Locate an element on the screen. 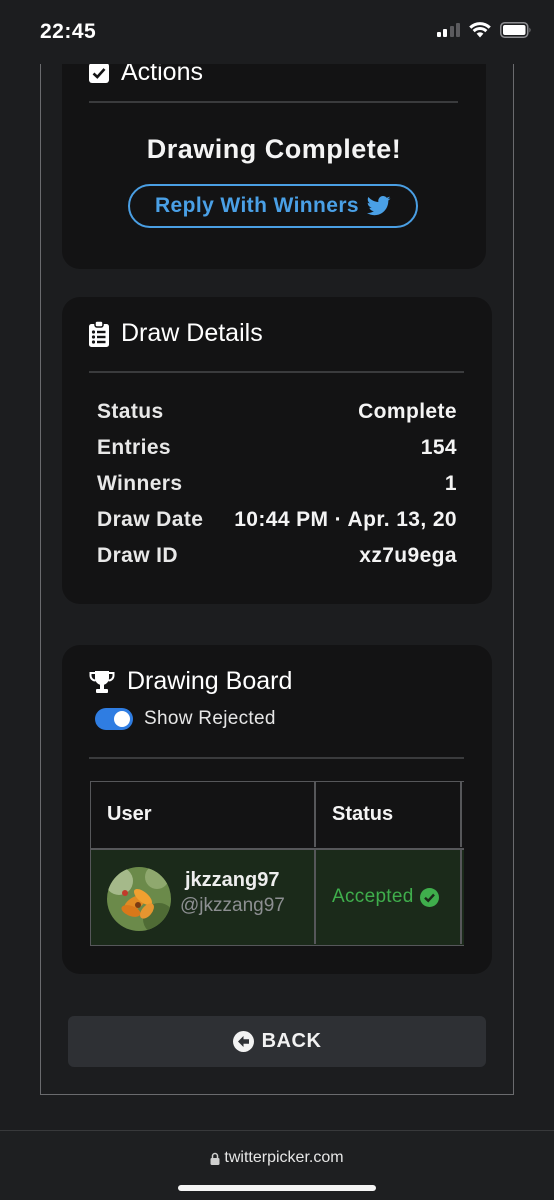 This screenshot has width=554, height=1200. avatar is located at coordinates (139, 899).